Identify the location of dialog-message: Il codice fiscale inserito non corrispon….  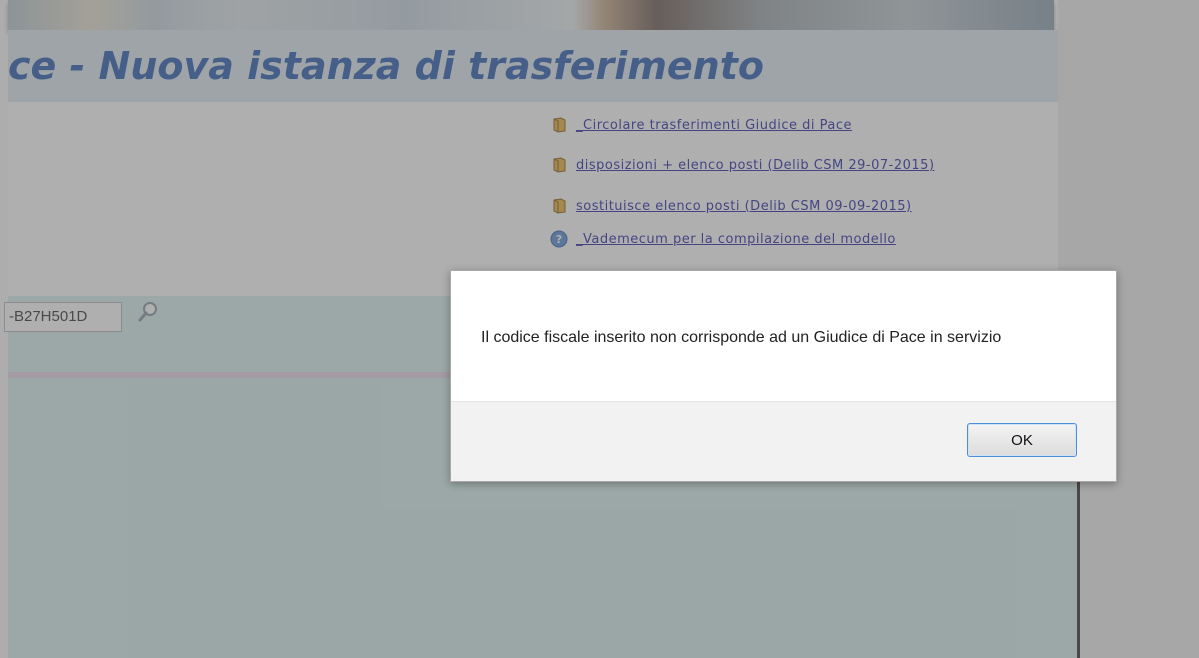
(741, 337).